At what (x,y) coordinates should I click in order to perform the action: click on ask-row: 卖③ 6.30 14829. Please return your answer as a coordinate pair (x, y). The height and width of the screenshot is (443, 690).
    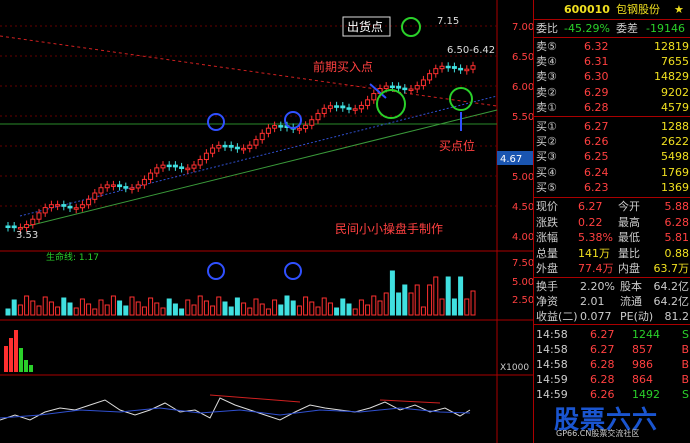
    Looking at the image, I should click on (612, 76).